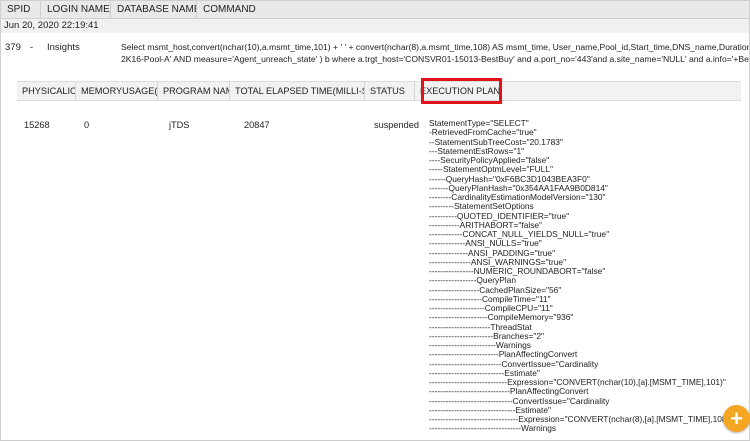 Image resolution: width=750 pixels, height=442 pixels. I want to click on cell-physicalio: 15268, so click(37, 125).